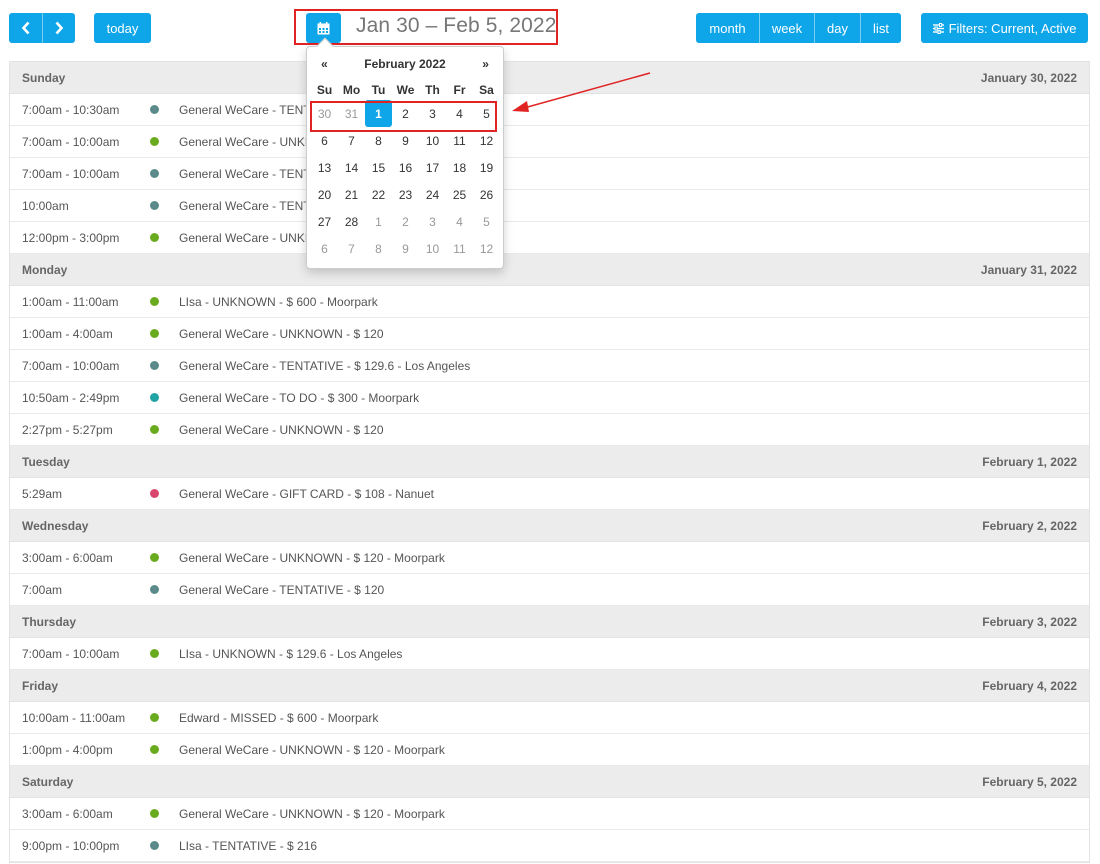  Describe the element at coordinates (459, 90) in the screenshot. I see `datepicker-dow: Fr` at that location.